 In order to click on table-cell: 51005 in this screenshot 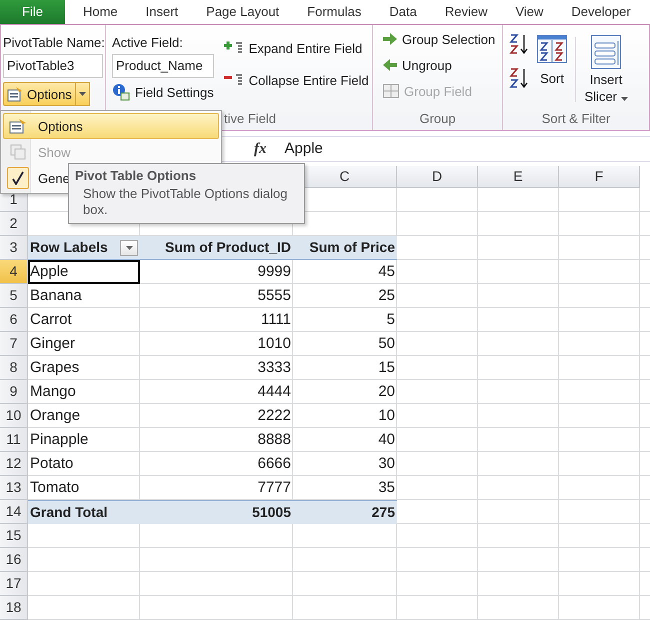, I will do `click(216, 512)`.